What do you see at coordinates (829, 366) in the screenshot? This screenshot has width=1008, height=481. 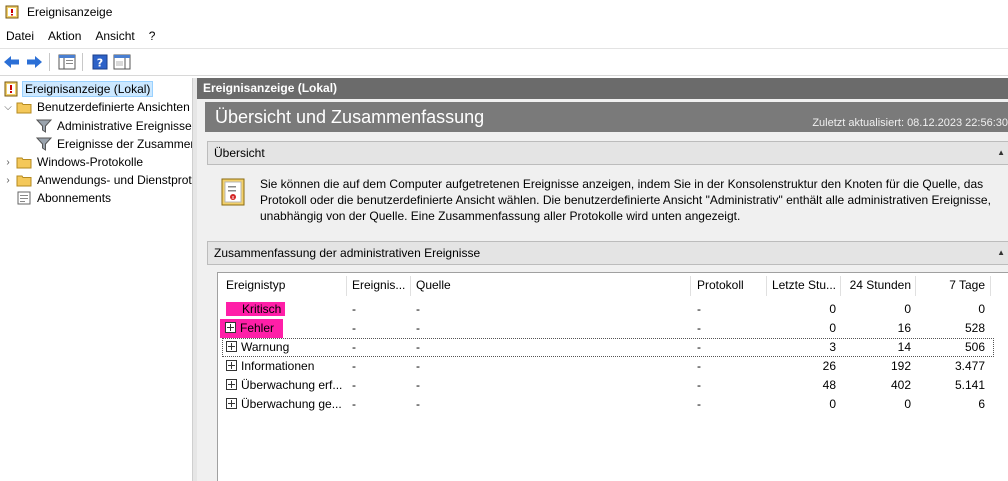 I see `cell-last-hour: 26` at bounding box center [829, 366].